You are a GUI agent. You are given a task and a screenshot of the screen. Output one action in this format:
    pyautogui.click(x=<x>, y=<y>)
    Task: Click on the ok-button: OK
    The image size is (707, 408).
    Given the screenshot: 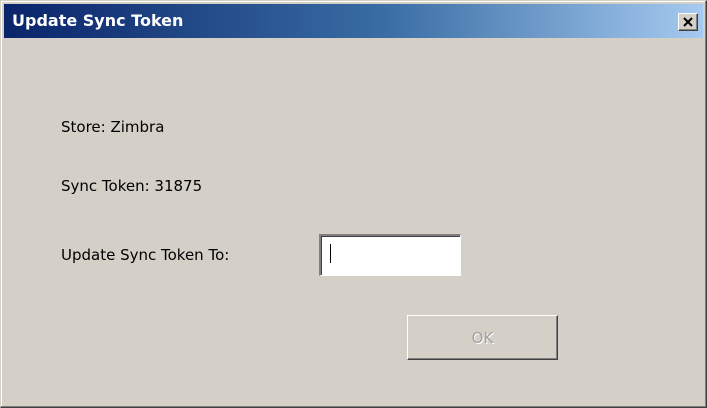 What is the action you would take?
    pyautogui.click(x=482, y=337)
    